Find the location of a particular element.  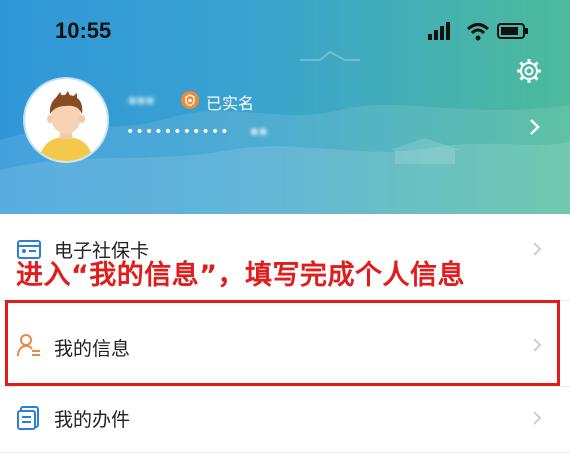

battery-icon is located at coordinates (512, 31).